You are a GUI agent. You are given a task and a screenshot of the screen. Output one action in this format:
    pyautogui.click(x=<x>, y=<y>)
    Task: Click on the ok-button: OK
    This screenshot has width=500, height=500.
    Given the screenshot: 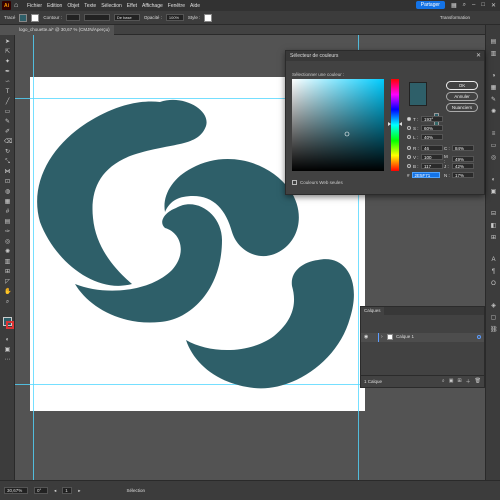 What is the action you would take?
    pyautogui.click(x=462, y=85)
    